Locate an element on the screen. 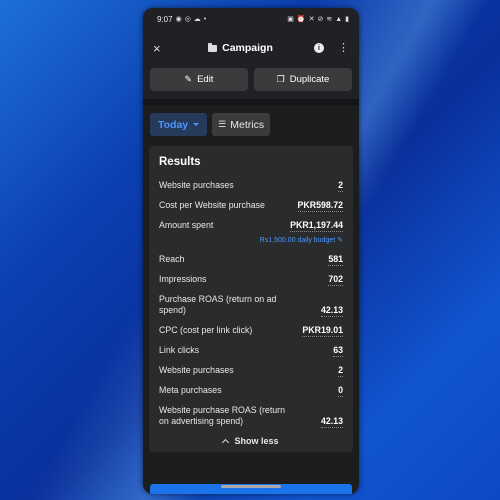 The height and width of the screenshot is (500, 500). results-row: Meta purchases 0 is located at coordinates (251, 391).